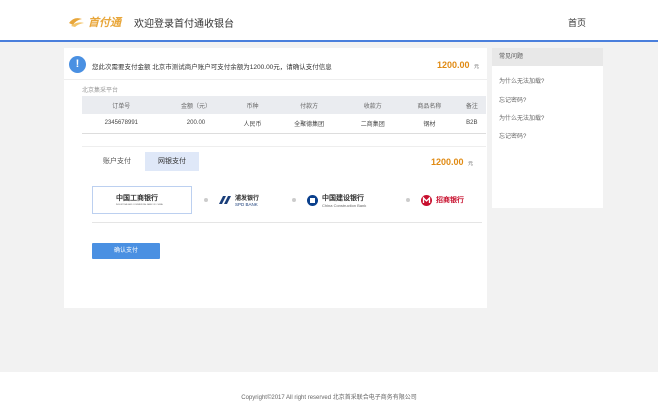  What do you see at coordinates (126, 251) in the screenshot?
I see `confirm-payment-button: 确认支付` at bounding box center [126, 251].